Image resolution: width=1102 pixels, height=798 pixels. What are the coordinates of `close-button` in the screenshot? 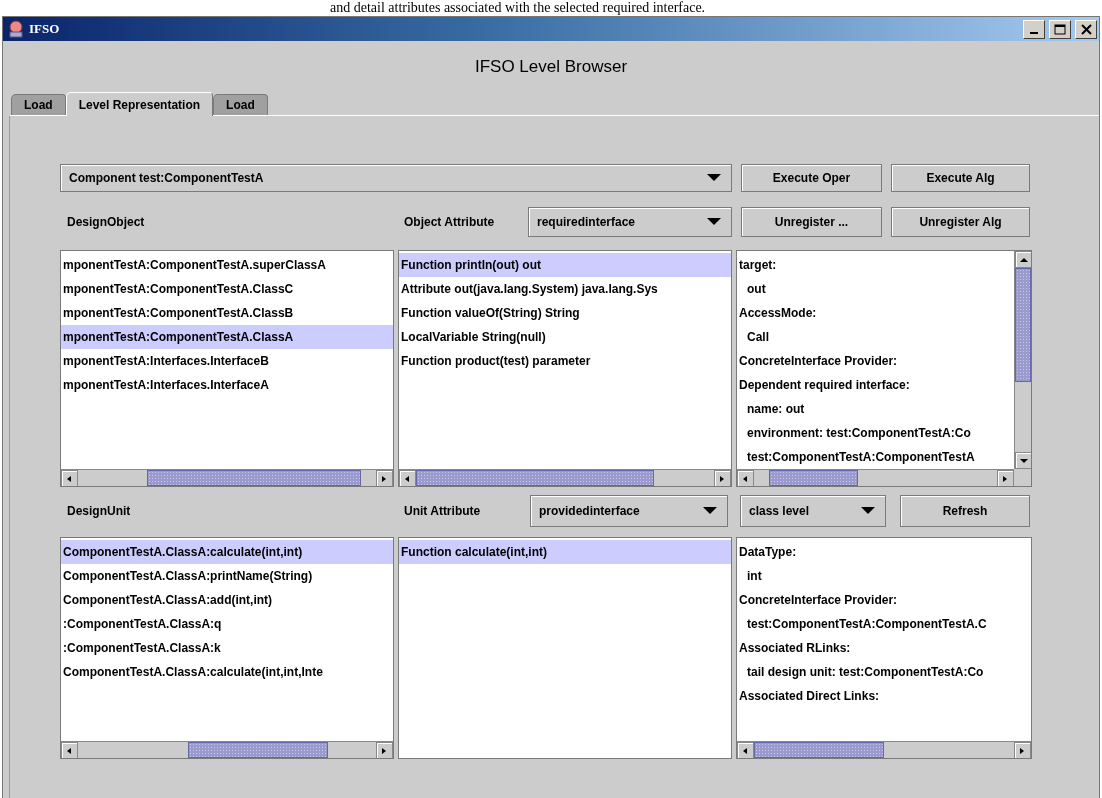 It's located at (1086, 29).